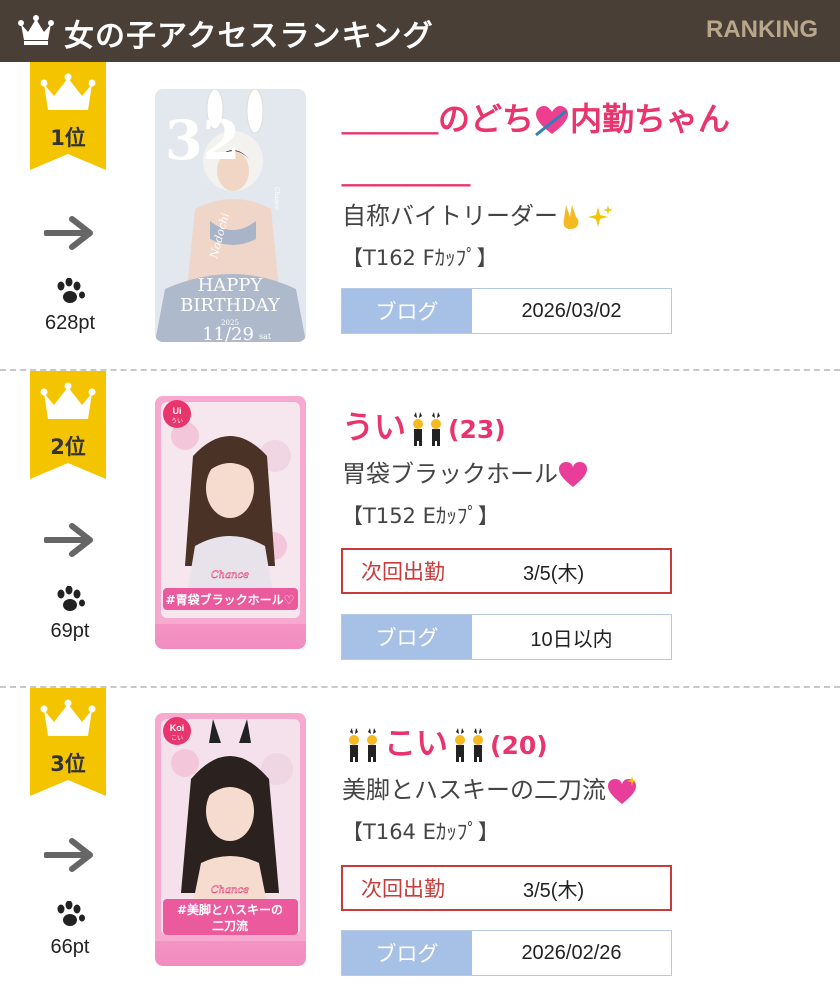 This screenshot has width=840, height=992. I want to click on age-text: (23), so click(477, 429).